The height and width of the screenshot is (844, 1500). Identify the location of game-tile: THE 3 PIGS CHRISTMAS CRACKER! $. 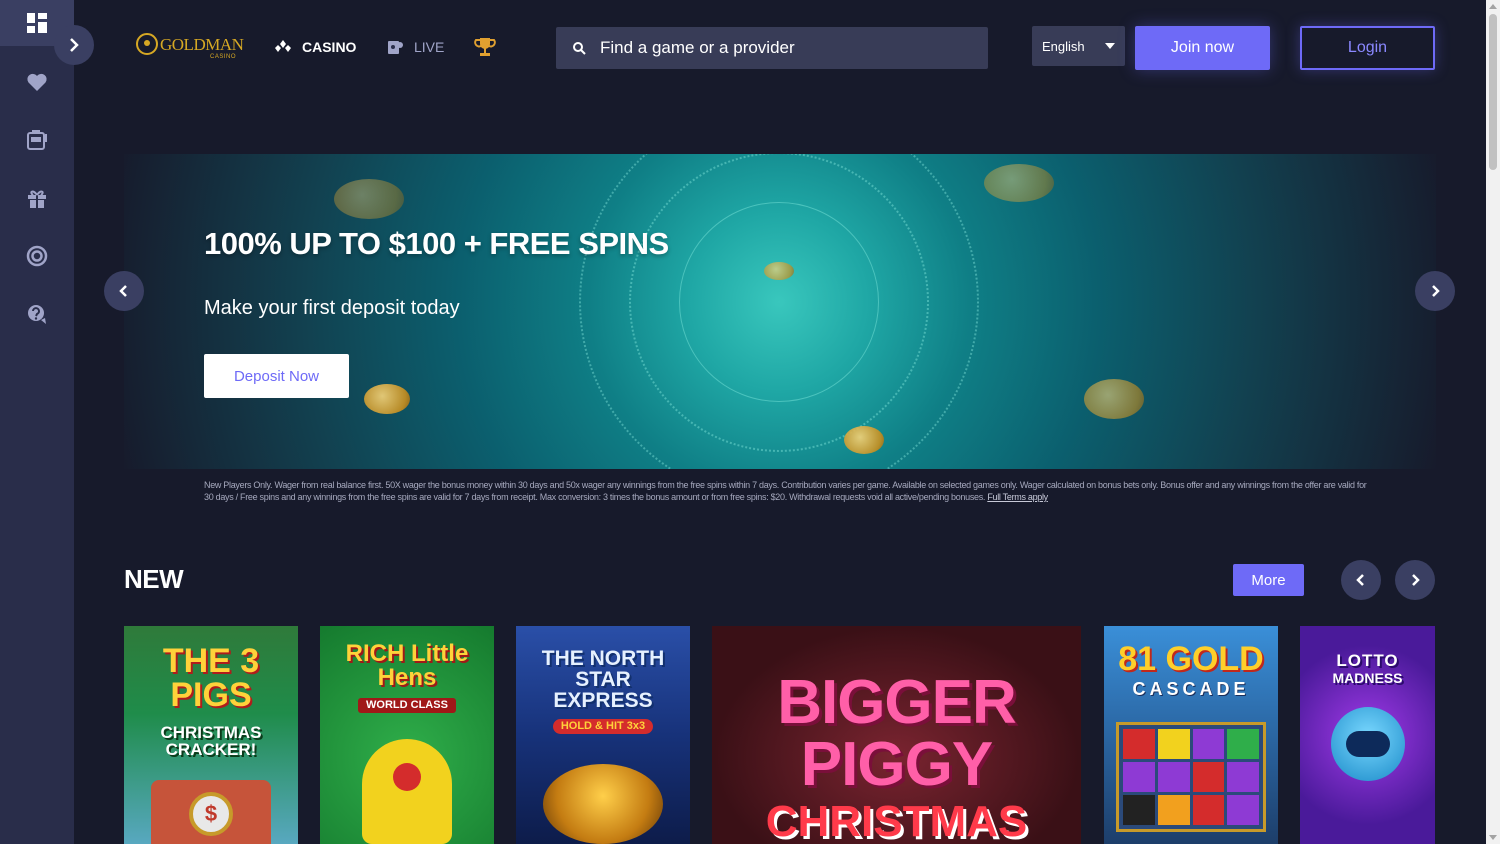
(211, 735).